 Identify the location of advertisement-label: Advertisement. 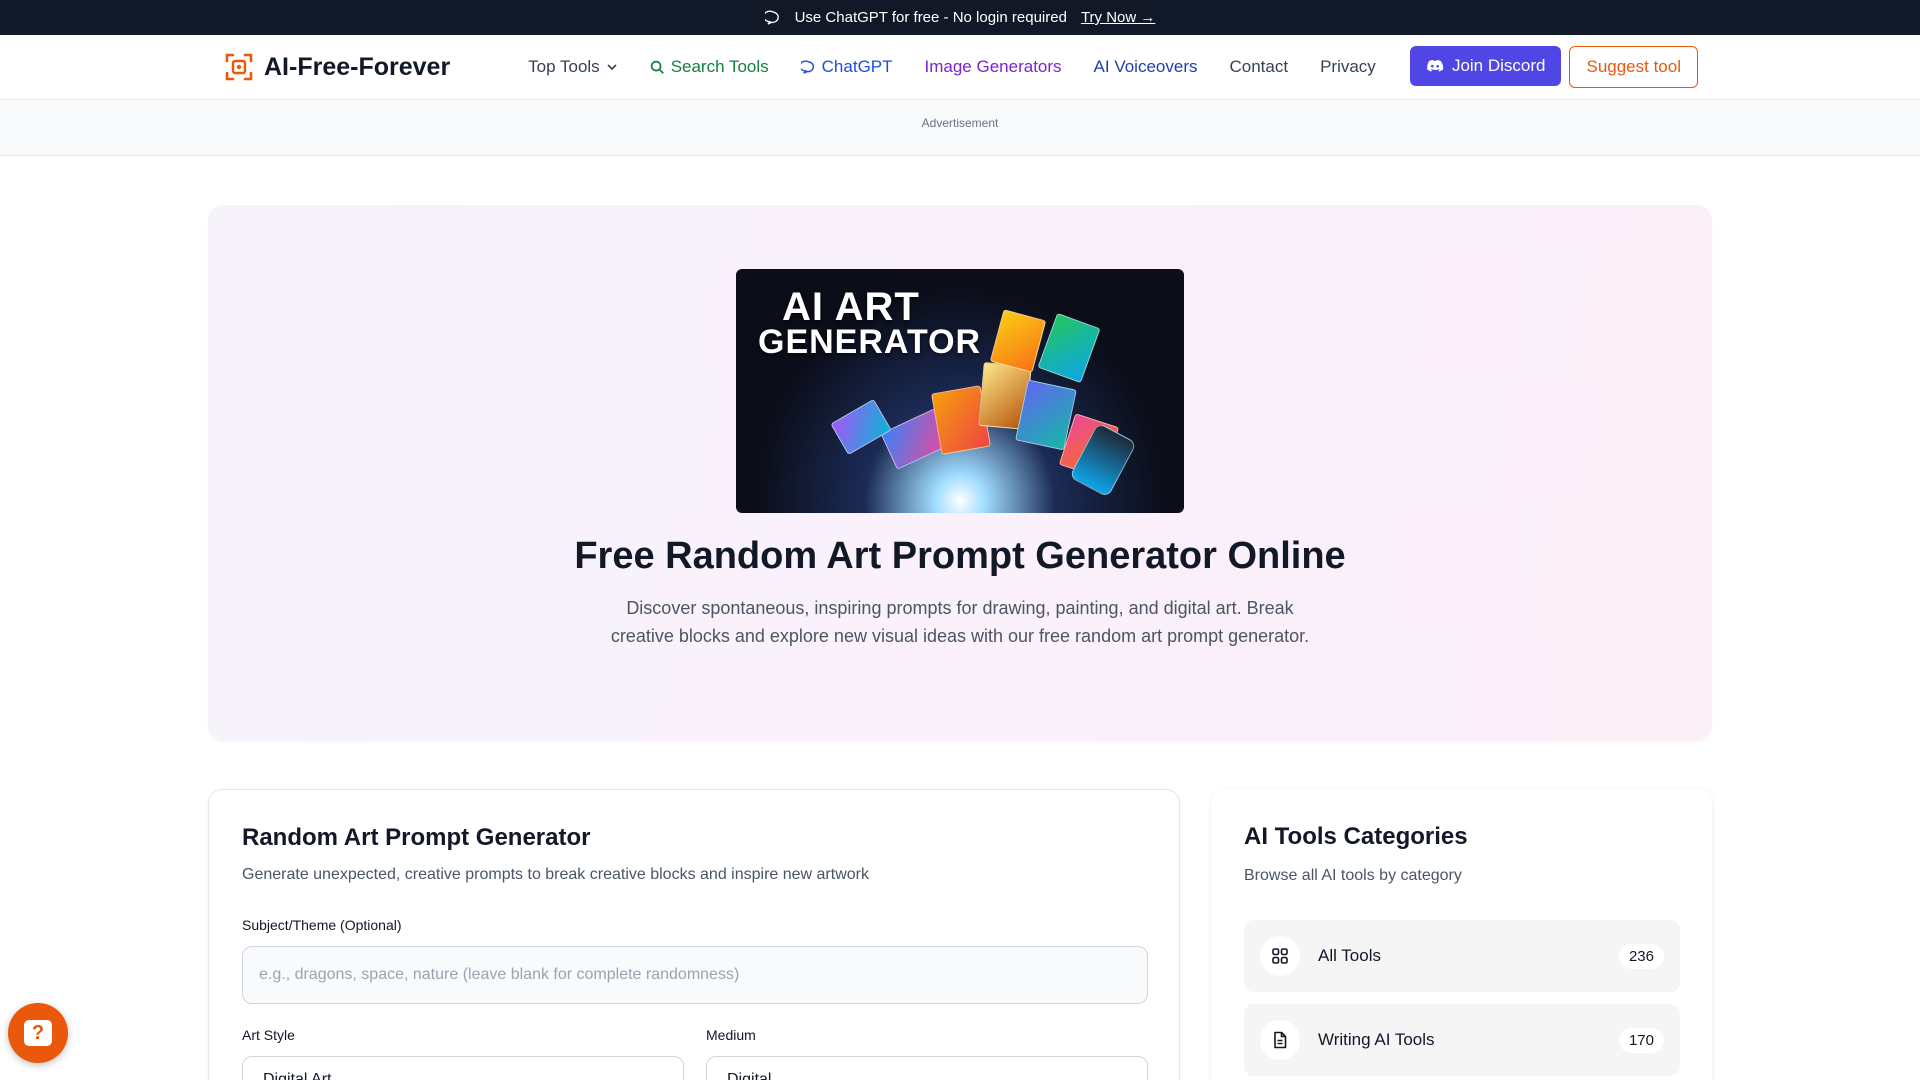
(960, 123).